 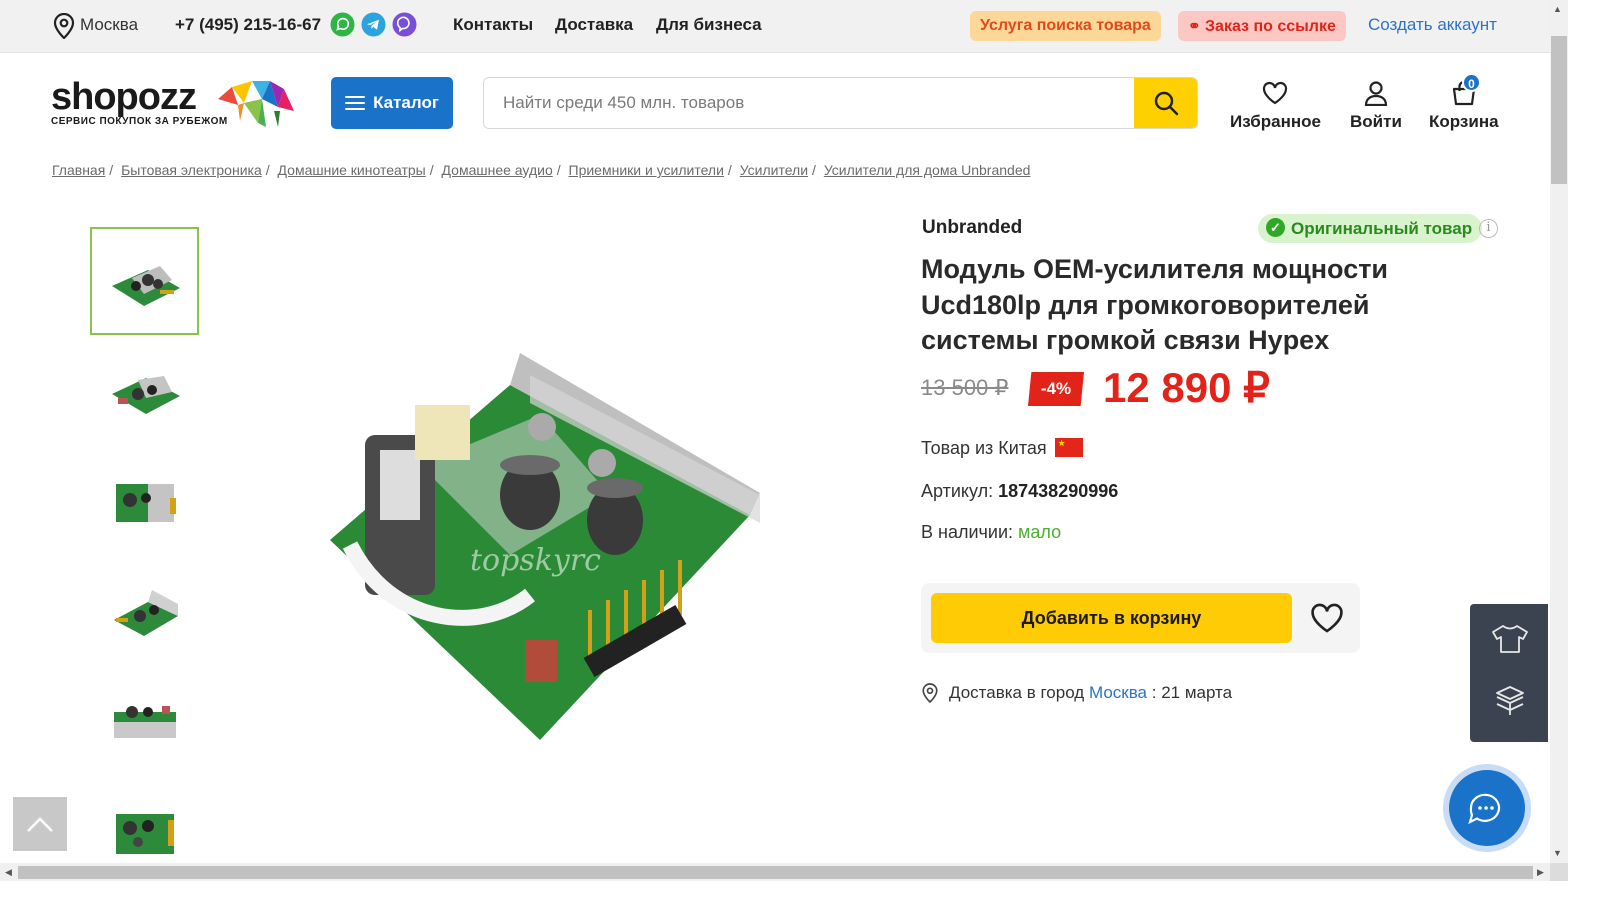 What do you see at coordinates (1509, 673) in the screenshot?
I see `floating-side-panel` at bounding box center [1509, 673].